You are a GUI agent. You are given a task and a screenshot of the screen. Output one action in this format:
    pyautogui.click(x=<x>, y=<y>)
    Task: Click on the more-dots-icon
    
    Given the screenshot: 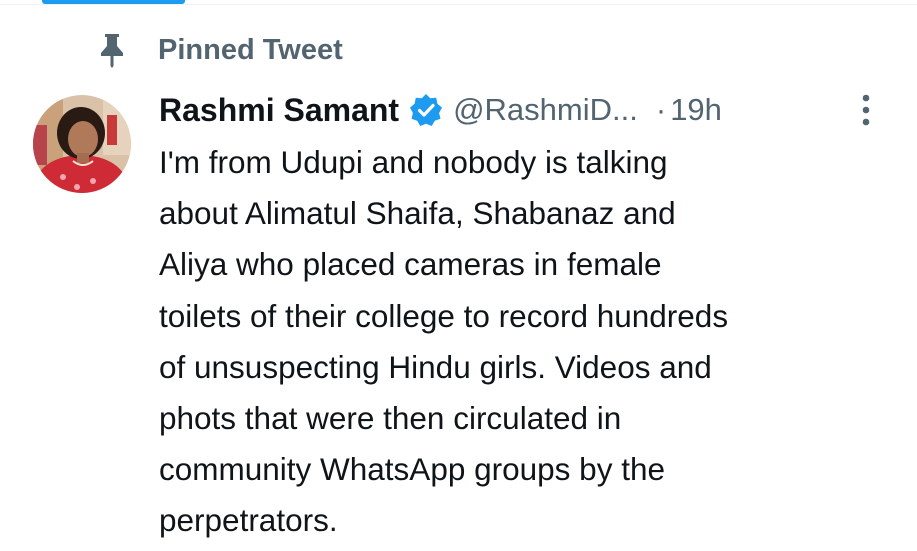 What is the action you would take?
    pyautogui.click(x=866, y=110)
    